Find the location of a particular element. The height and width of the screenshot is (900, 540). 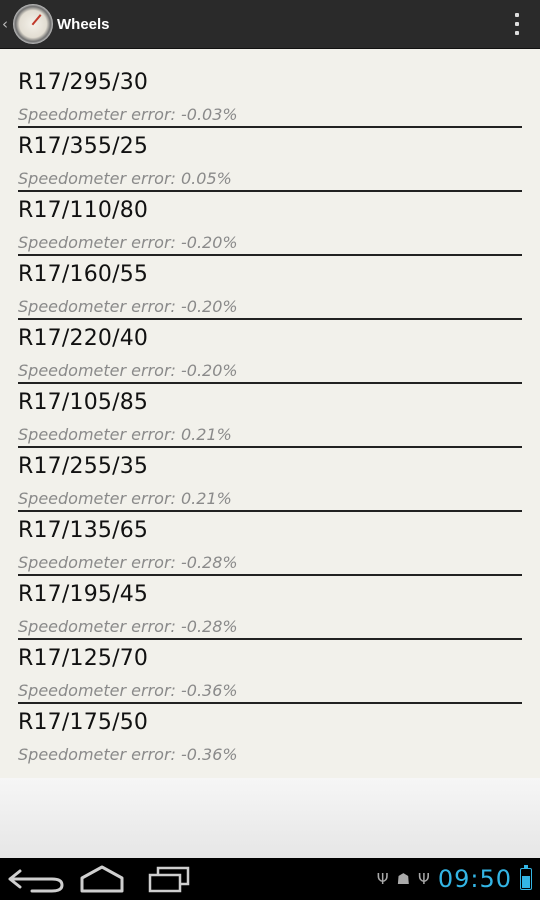

wheel-size: R17/220/40 is located at coordinates (83, 338).